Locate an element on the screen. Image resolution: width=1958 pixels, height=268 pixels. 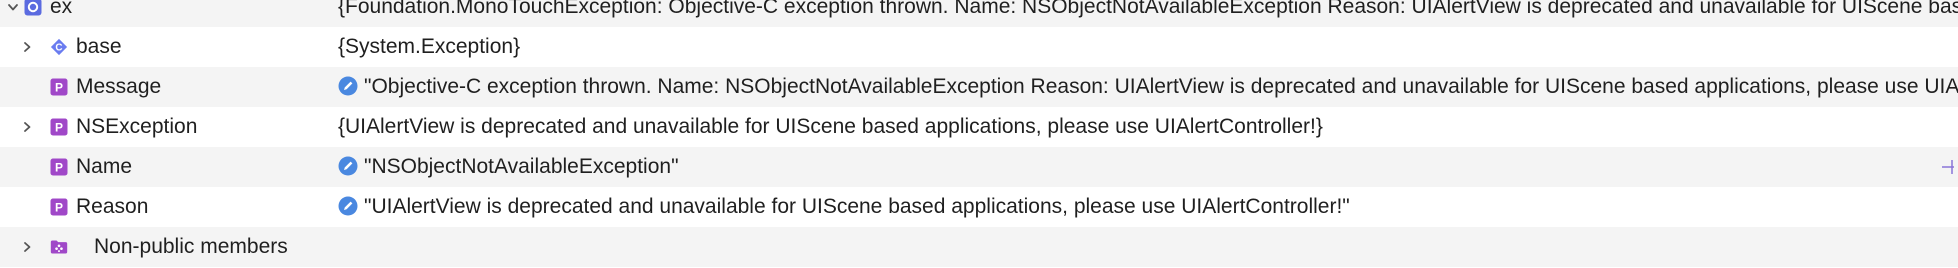
tree-row-label: Message is located at coordinates (119, 86).